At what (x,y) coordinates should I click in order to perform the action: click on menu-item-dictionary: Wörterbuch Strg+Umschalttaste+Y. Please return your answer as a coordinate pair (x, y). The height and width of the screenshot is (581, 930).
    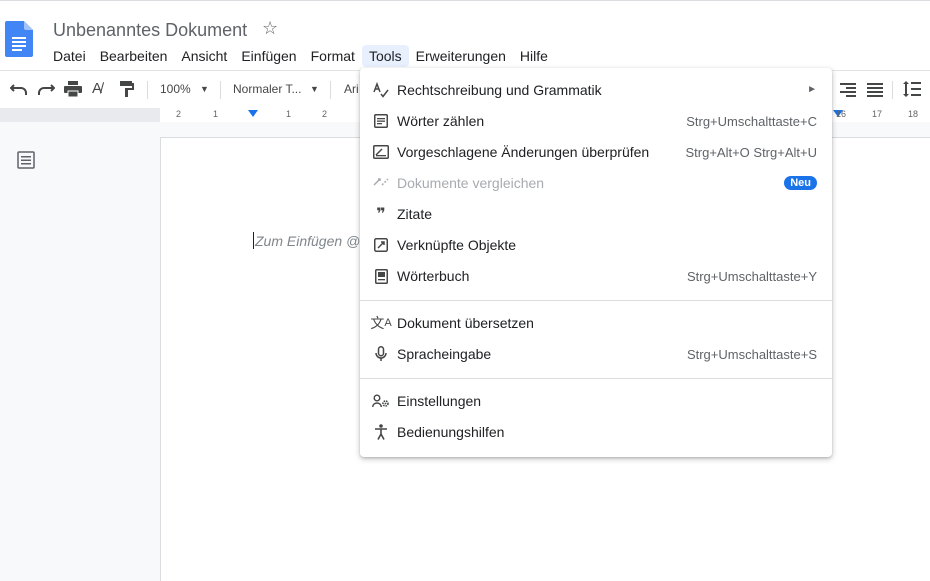
    Looking at the image, I should click on (596, 276).